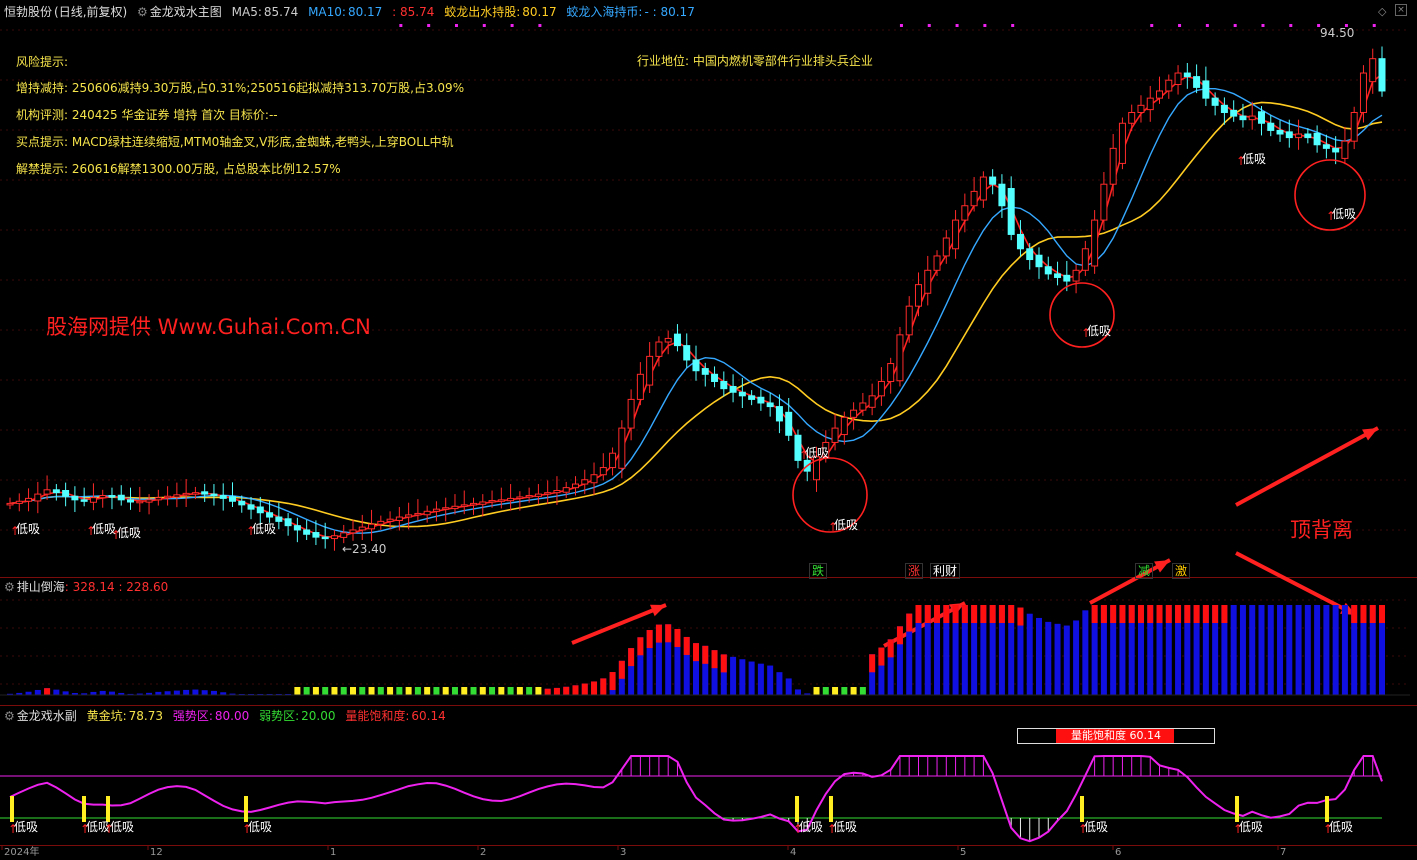 The width and height of the screenshot is (1417, 860). What do you see at coordinates (1181, 571) in the screenshot?
I see `event-marker: 激` at bounding box center [1181, 571].